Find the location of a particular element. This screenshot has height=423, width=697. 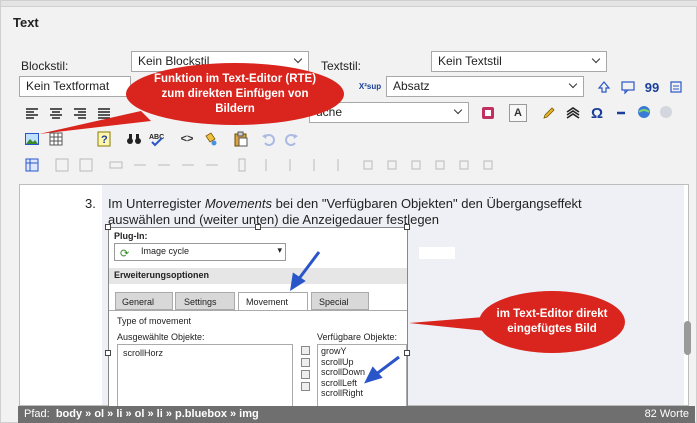

callout-inserted-image: im Text-Editor direkt eingefügtes Bild is located at coordinates (552, 322).